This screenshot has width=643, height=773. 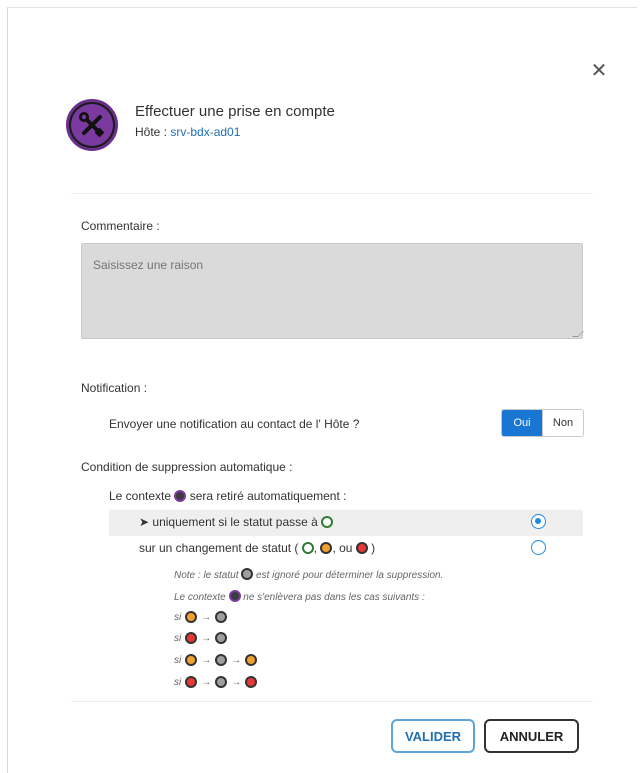 What do you see at coordinates (140, 496) in the screenshot?
I see `context-prefix: Le contexte` at bounding box center [140, 496].